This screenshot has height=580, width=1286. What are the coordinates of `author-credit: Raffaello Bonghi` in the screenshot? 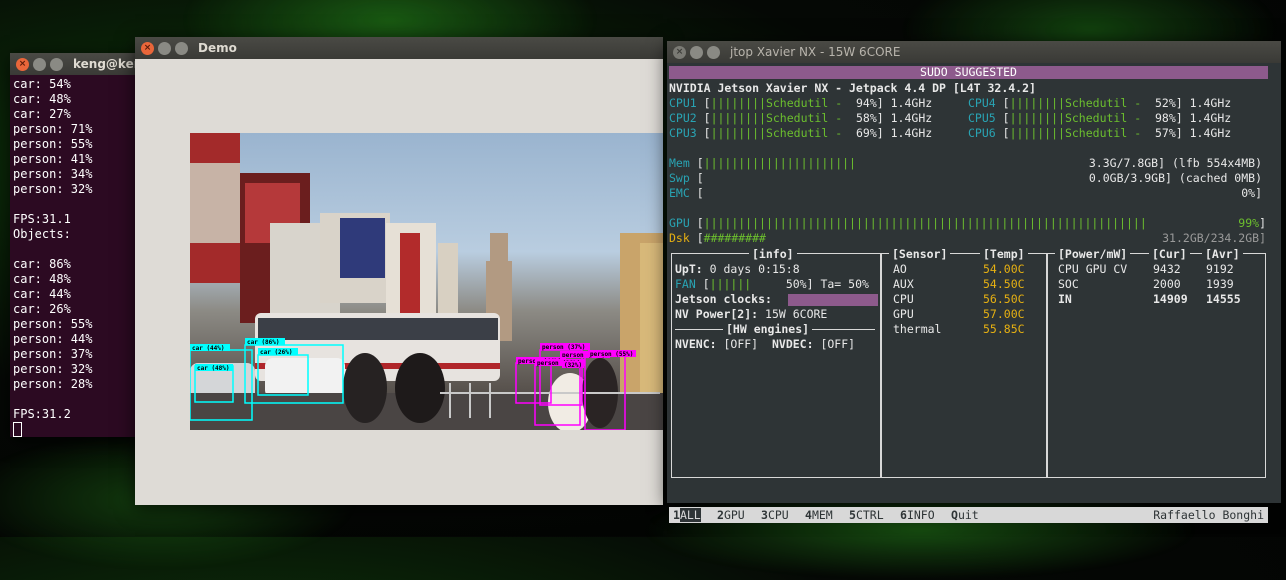 It's located at (1208, 515).